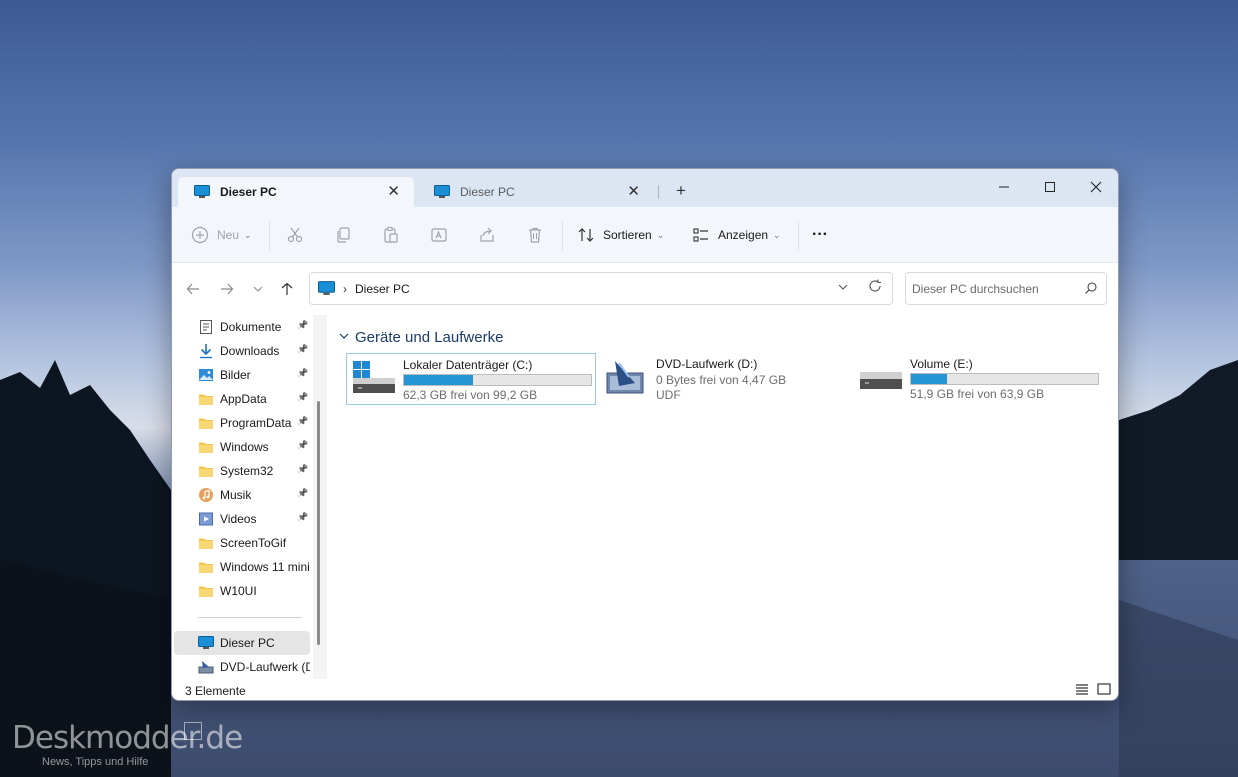  Describe the element at coordinates (265, 667) in the screenshot. I see `sidebar-item-label: DVD-Laufwerk (D:` at that location.